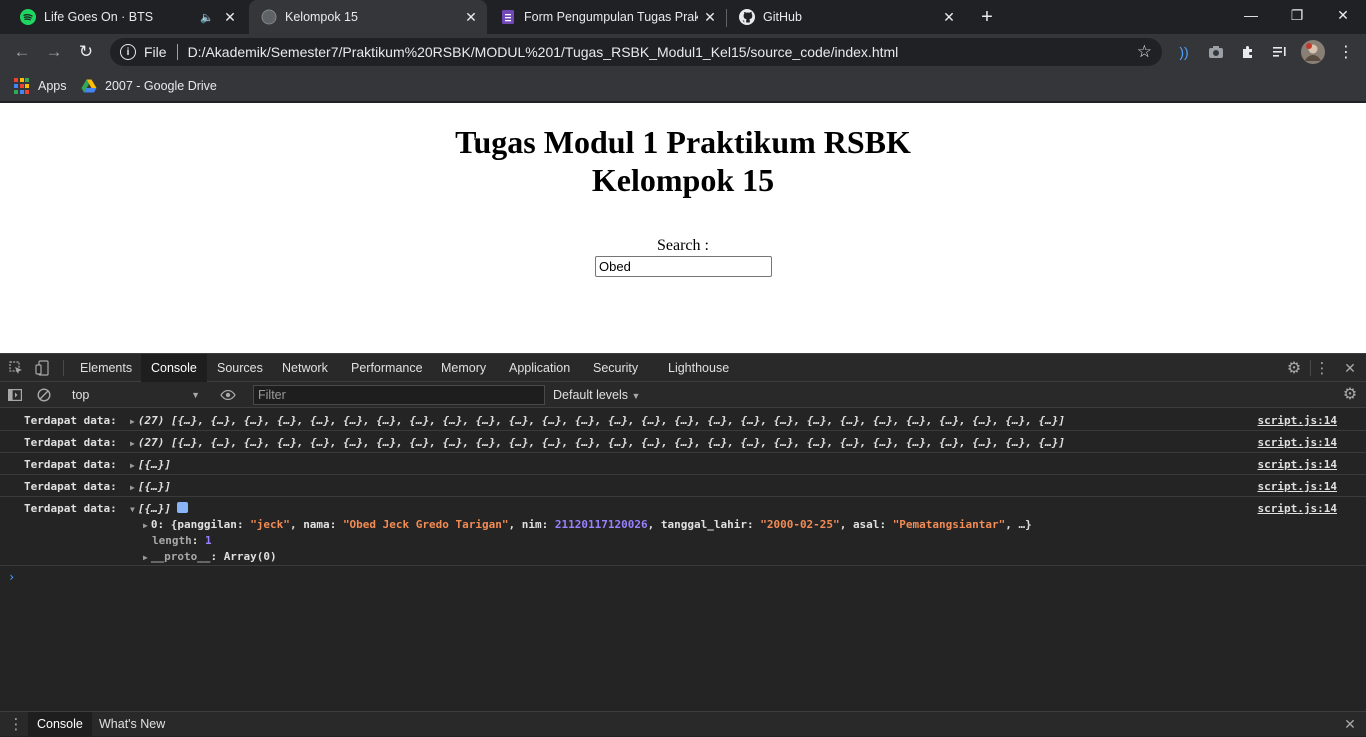 Image resolution: width=1366 pixels, height=737 pixels. I want to click on log-value-wrap: ▶ [{…}], so click(150, 486).